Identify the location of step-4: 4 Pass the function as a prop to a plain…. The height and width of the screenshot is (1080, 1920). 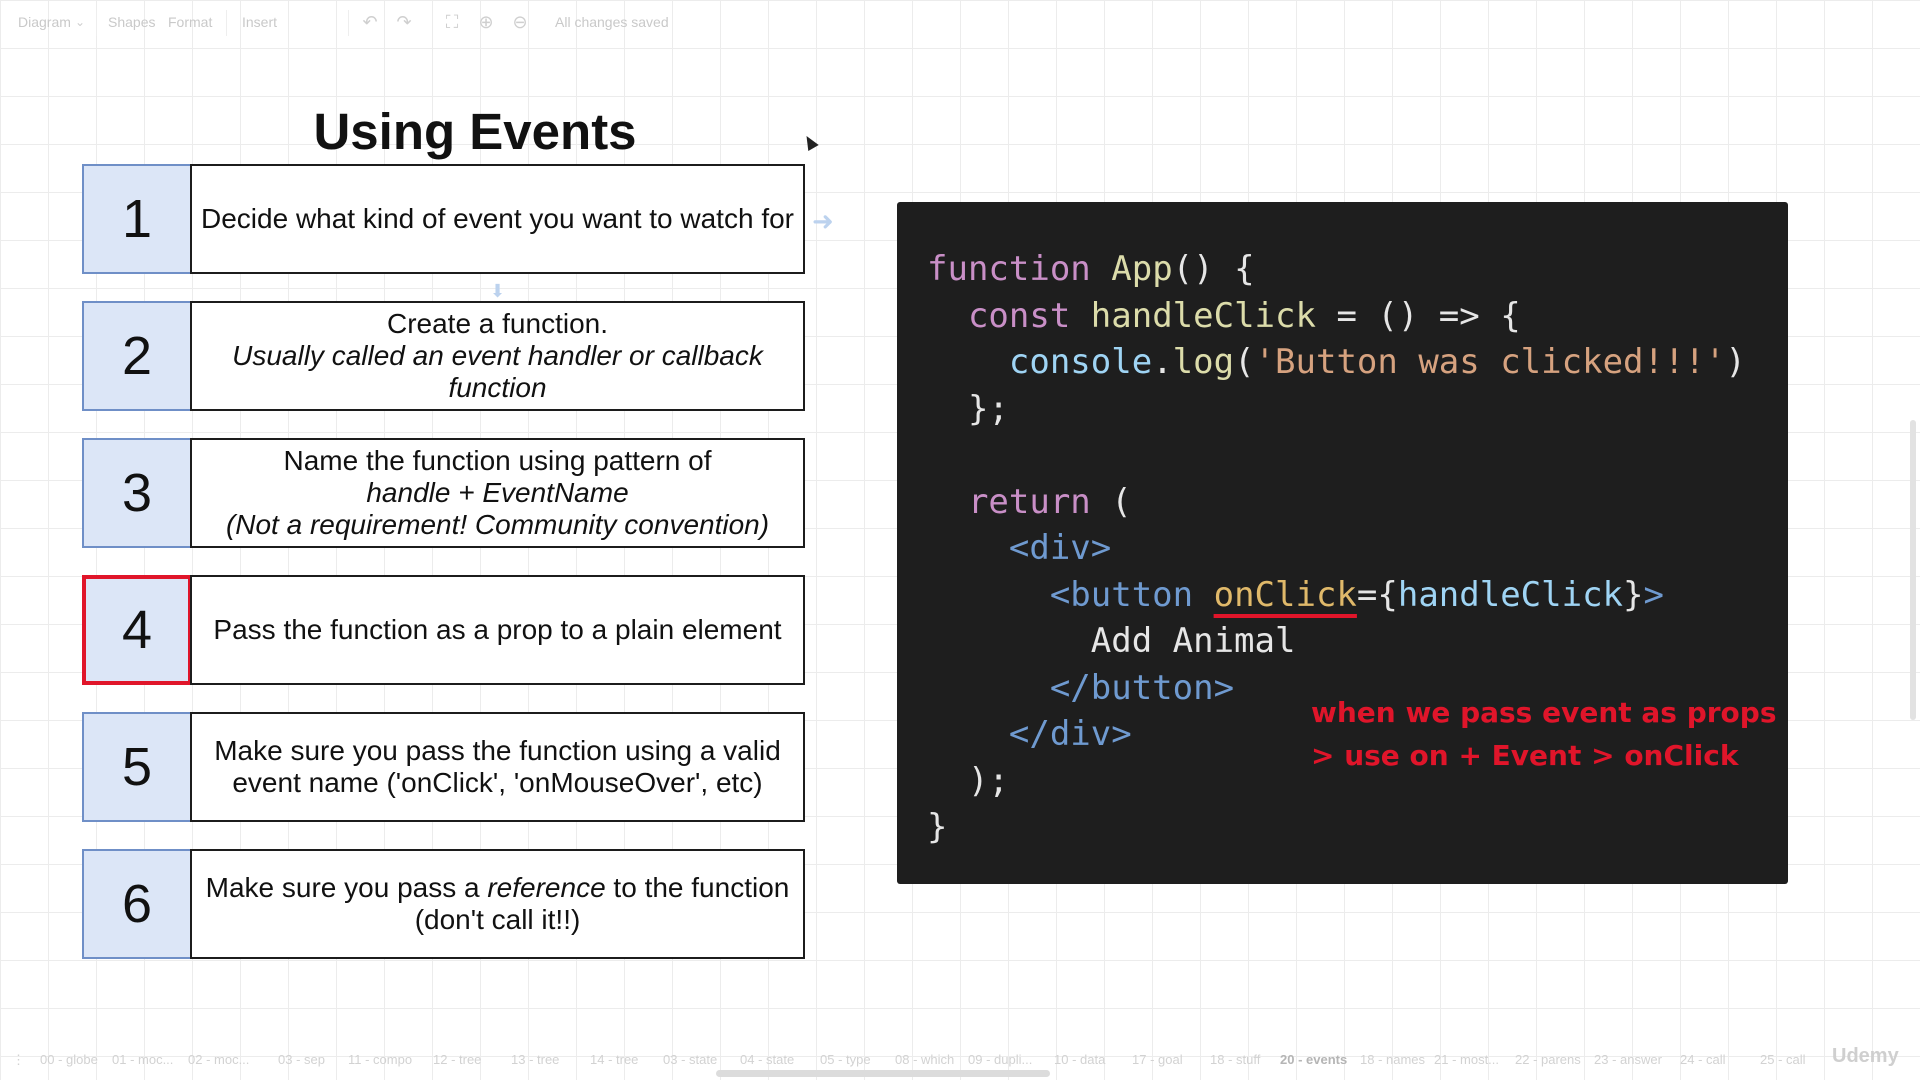
(443, 630).